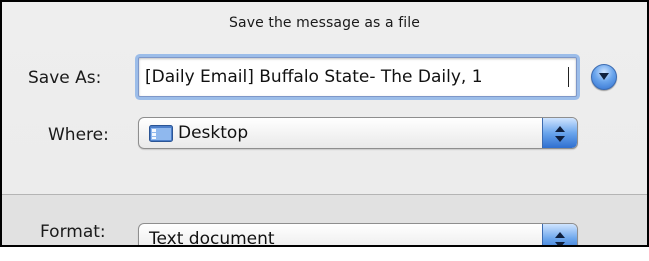 The width and height of the screenshot is (649, 261). What do you see at coordinates (358, 235) in the screenshot?
I see `format-popup: Text document` at bounding box center [358, 235].